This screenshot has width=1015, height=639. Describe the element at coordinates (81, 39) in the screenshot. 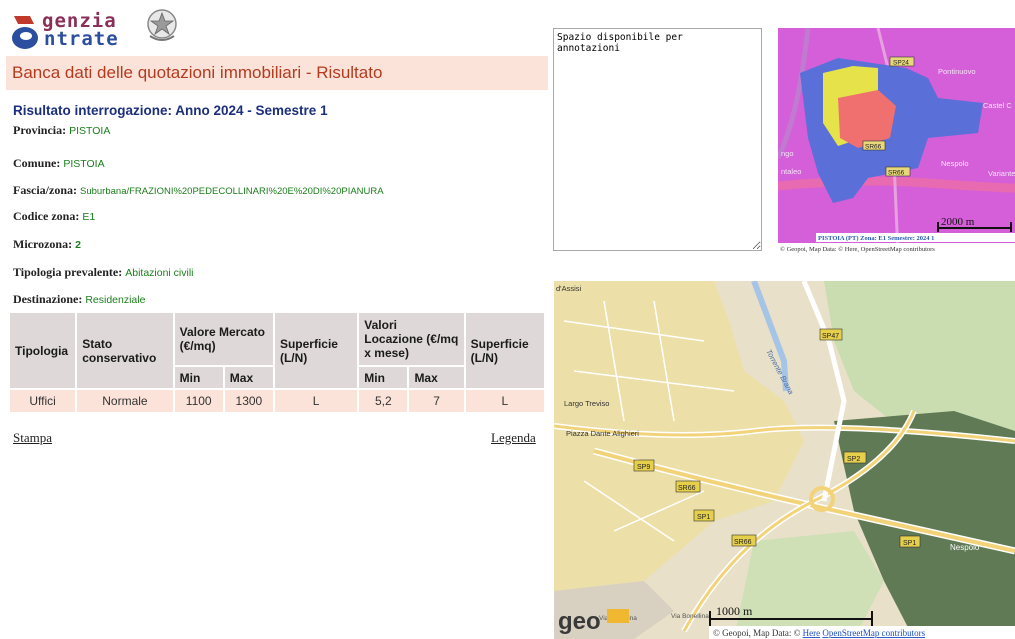

I see `logo-word-entrate: ntrate` at that location.